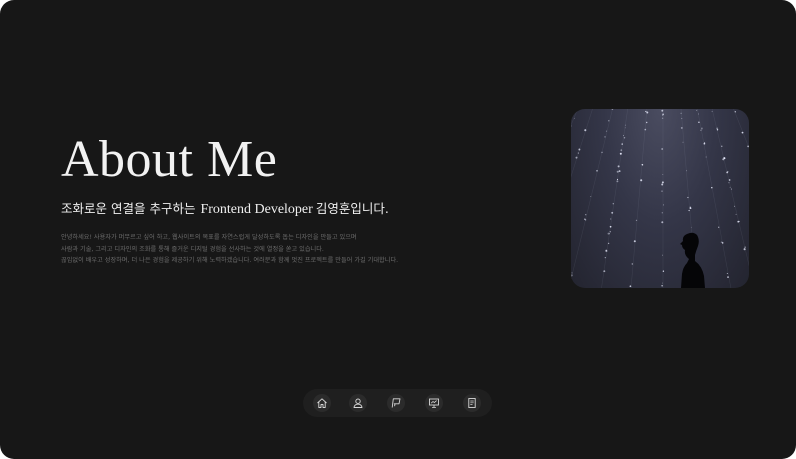 The image size is (796, 459). I want to click on profile-photo, so click(660, 198).